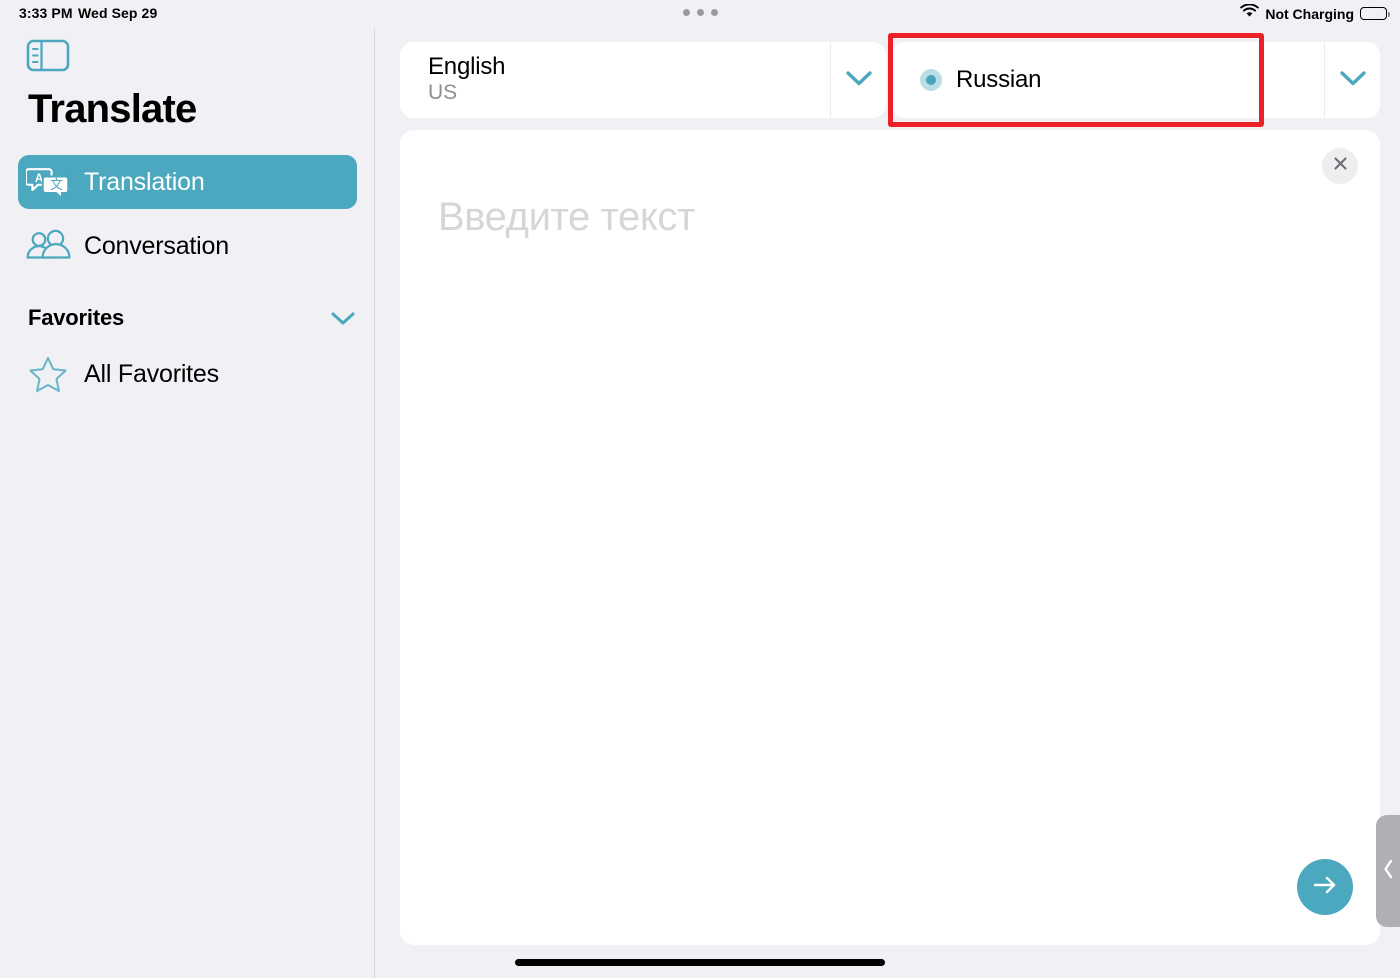 This screenshot has height=978, width=1400. I want to click on star-outline-icon, so click(48, 374).